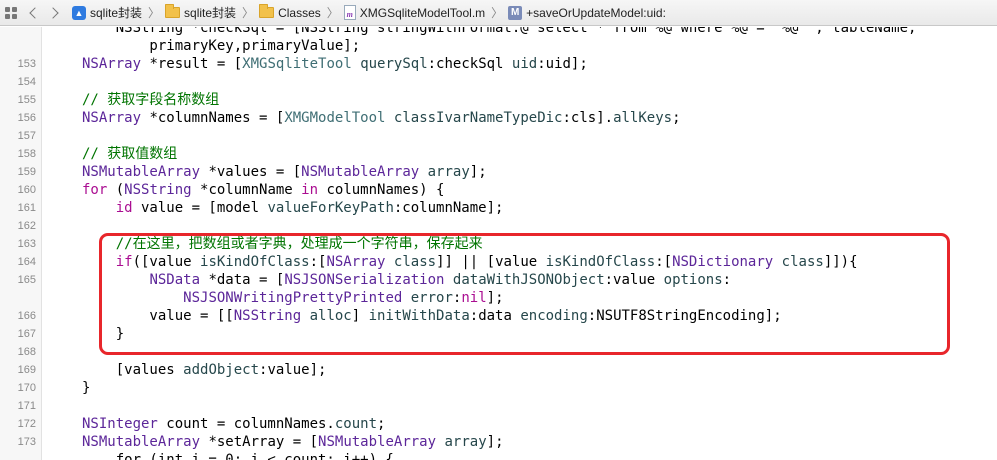  Describe the element at coordinates (251, 172) in the screenshot. I see `code-token: *values = [` at that location.